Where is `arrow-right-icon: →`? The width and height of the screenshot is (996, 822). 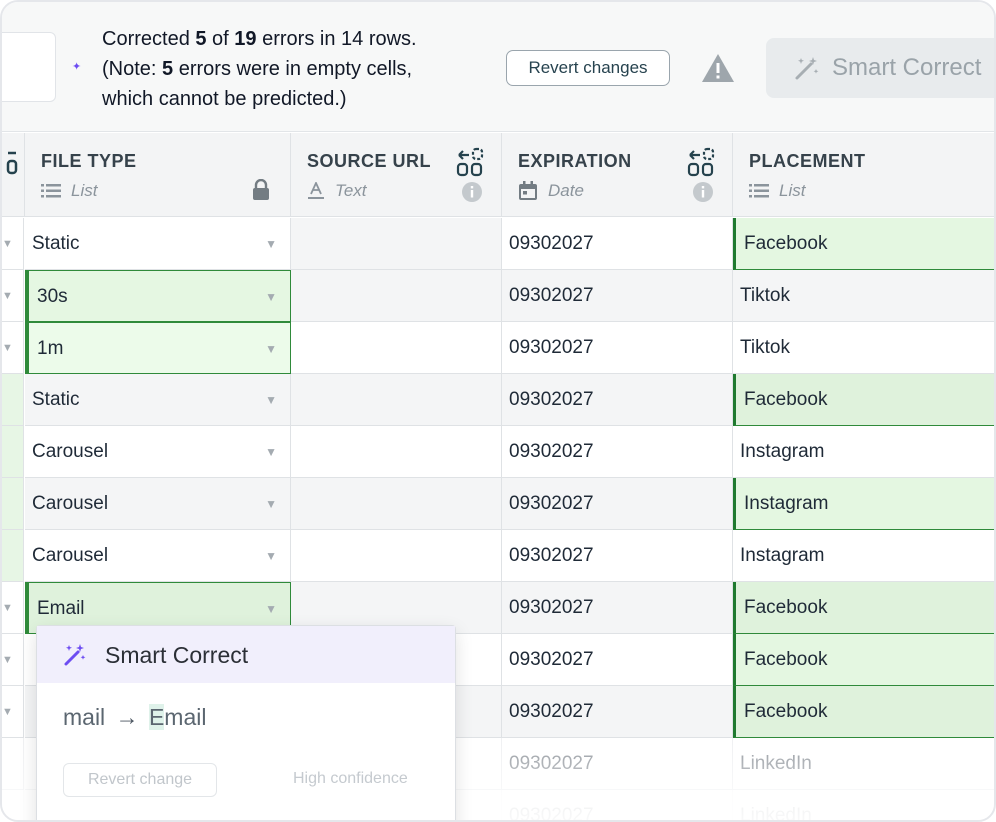 arrow-right-icon: → is located at coordinates (127, 717).